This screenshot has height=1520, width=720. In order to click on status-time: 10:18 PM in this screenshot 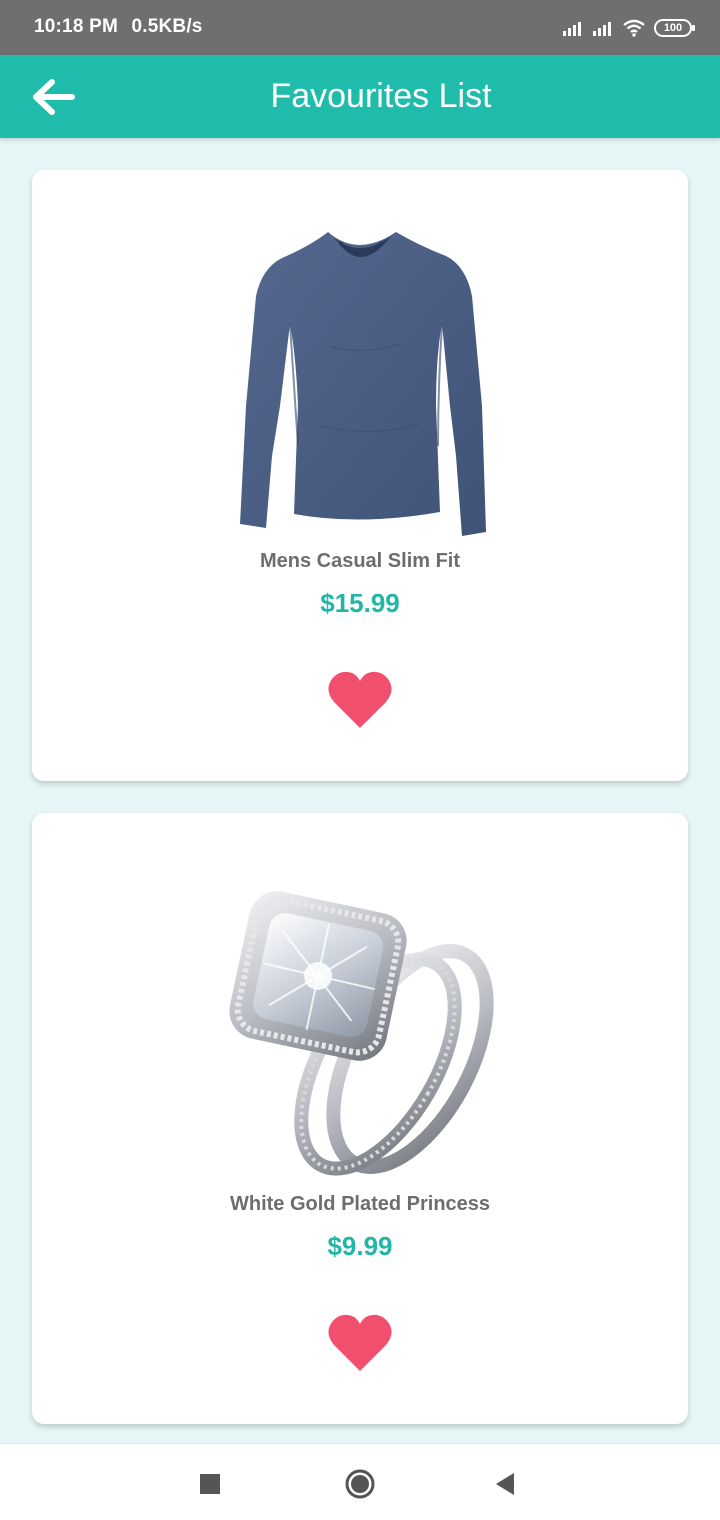, I will do `click(76, 26)`.